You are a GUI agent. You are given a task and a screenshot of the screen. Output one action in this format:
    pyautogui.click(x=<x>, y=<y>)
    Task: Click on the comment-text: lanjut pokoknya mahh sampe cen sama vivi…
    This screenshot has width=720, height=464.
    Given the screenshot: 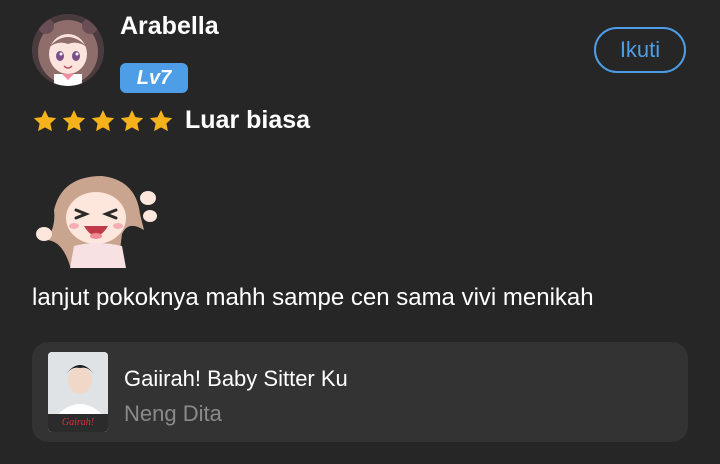 What is the action you would take?
    pyautogui.click(x=313, y=297)
    